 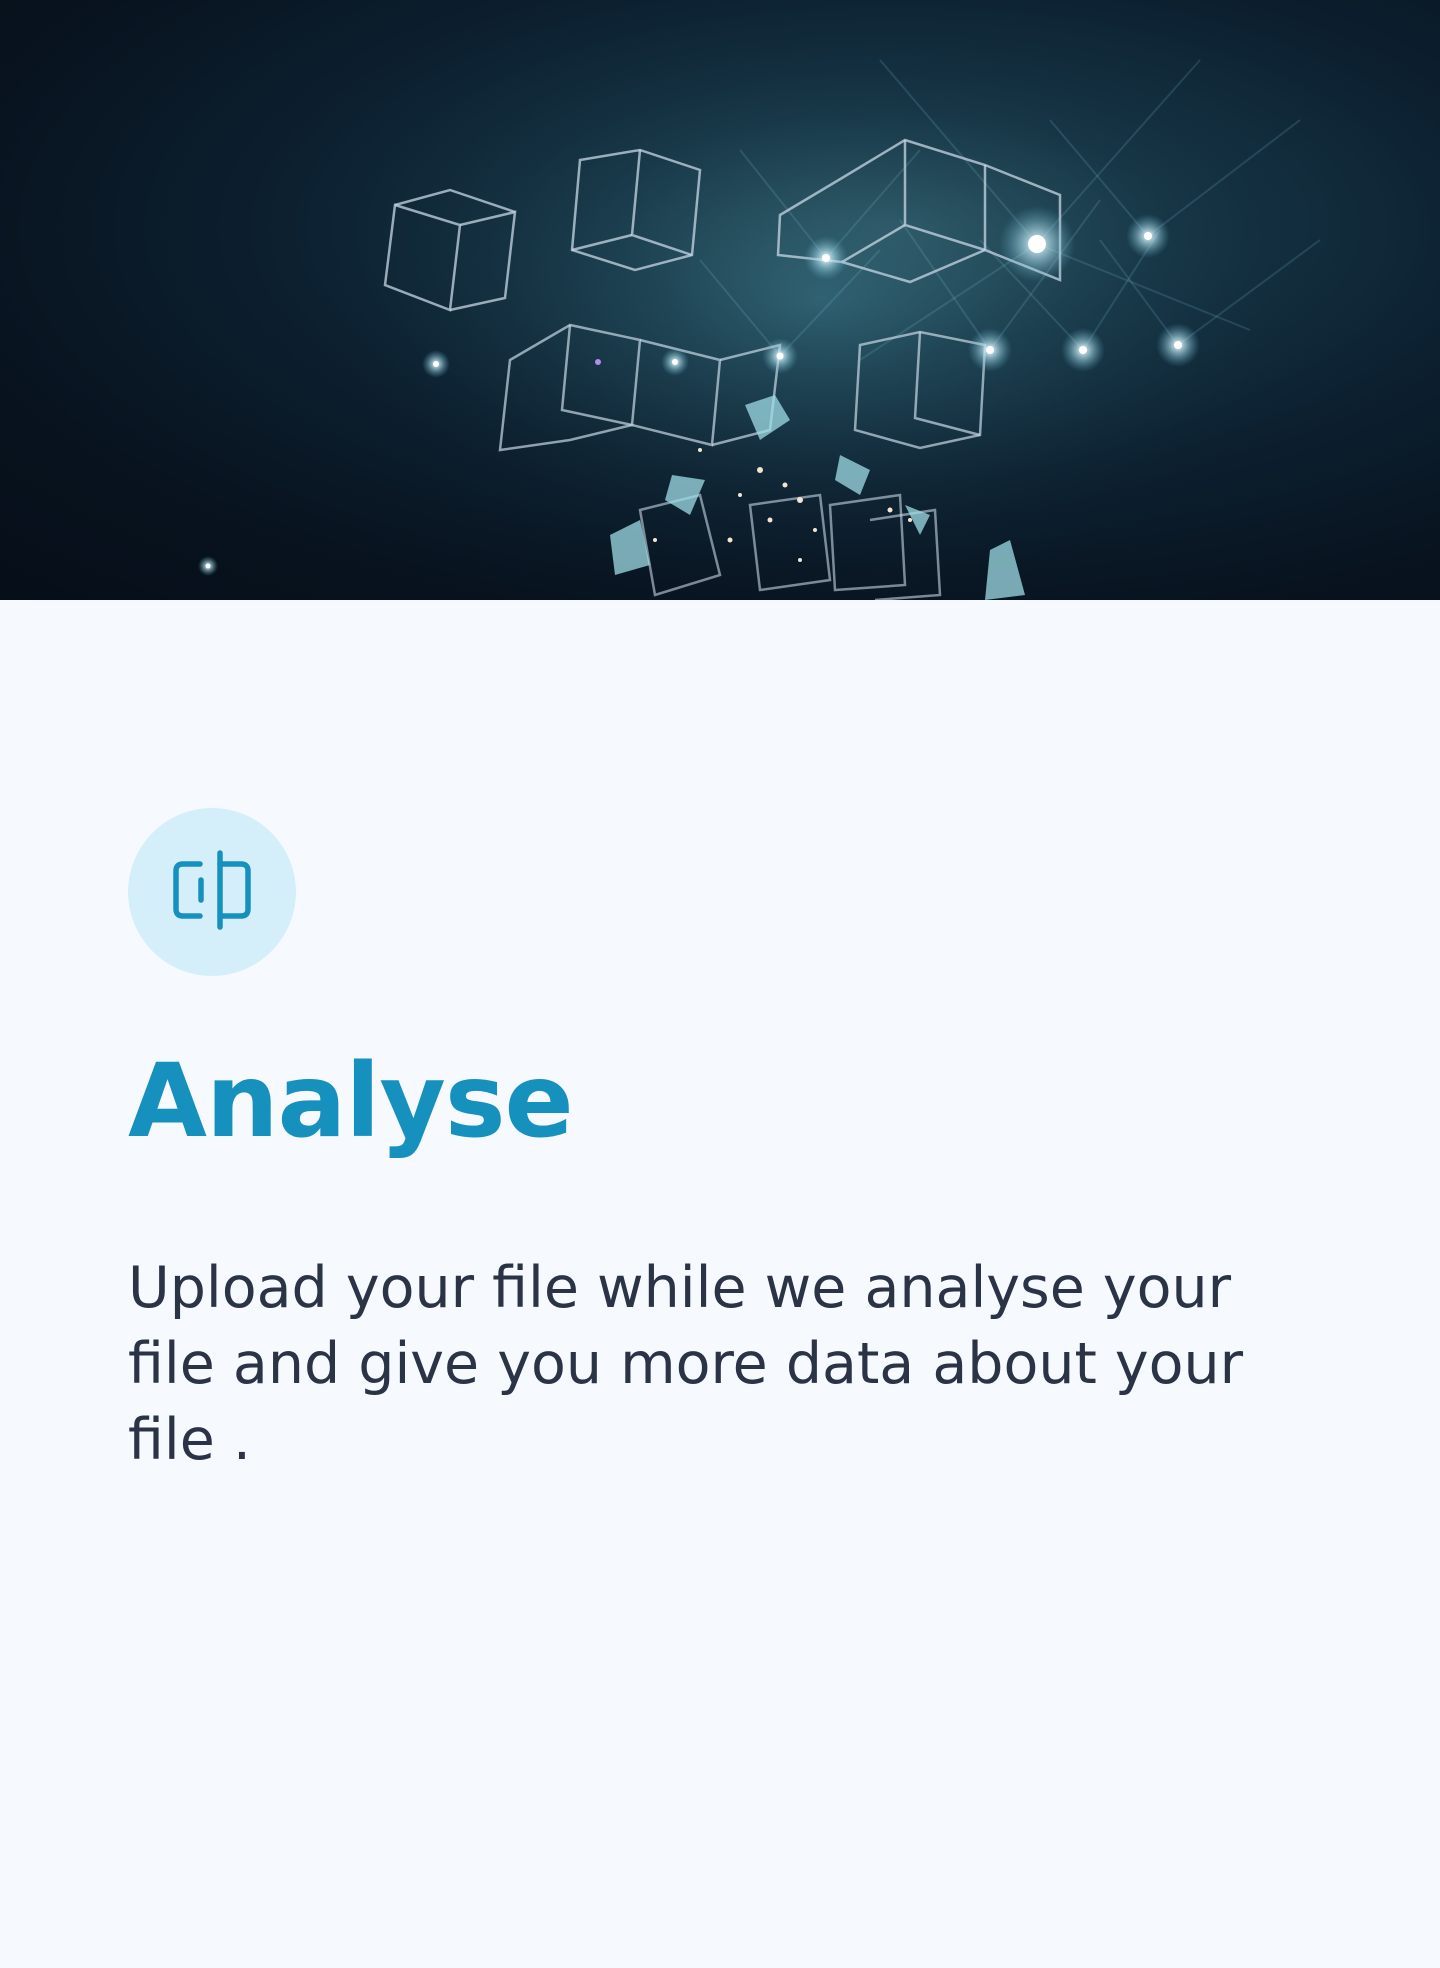 I want to click on feature-icon-badge, so click(x=212, y=892).